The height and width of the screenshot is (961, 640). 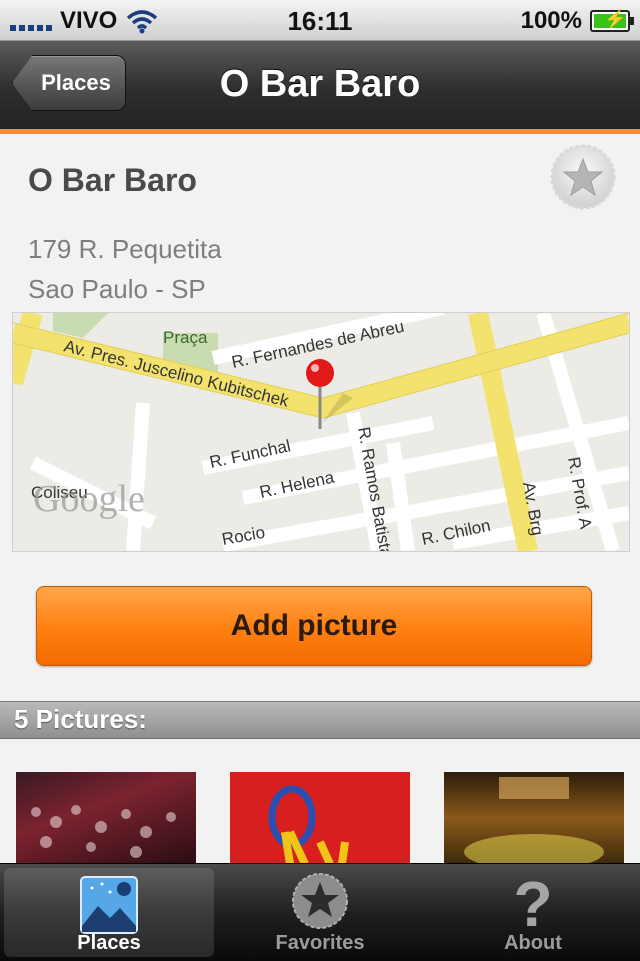 I want to click on address-line1: 179 R. Pequetita, so click(x=125, y=249).